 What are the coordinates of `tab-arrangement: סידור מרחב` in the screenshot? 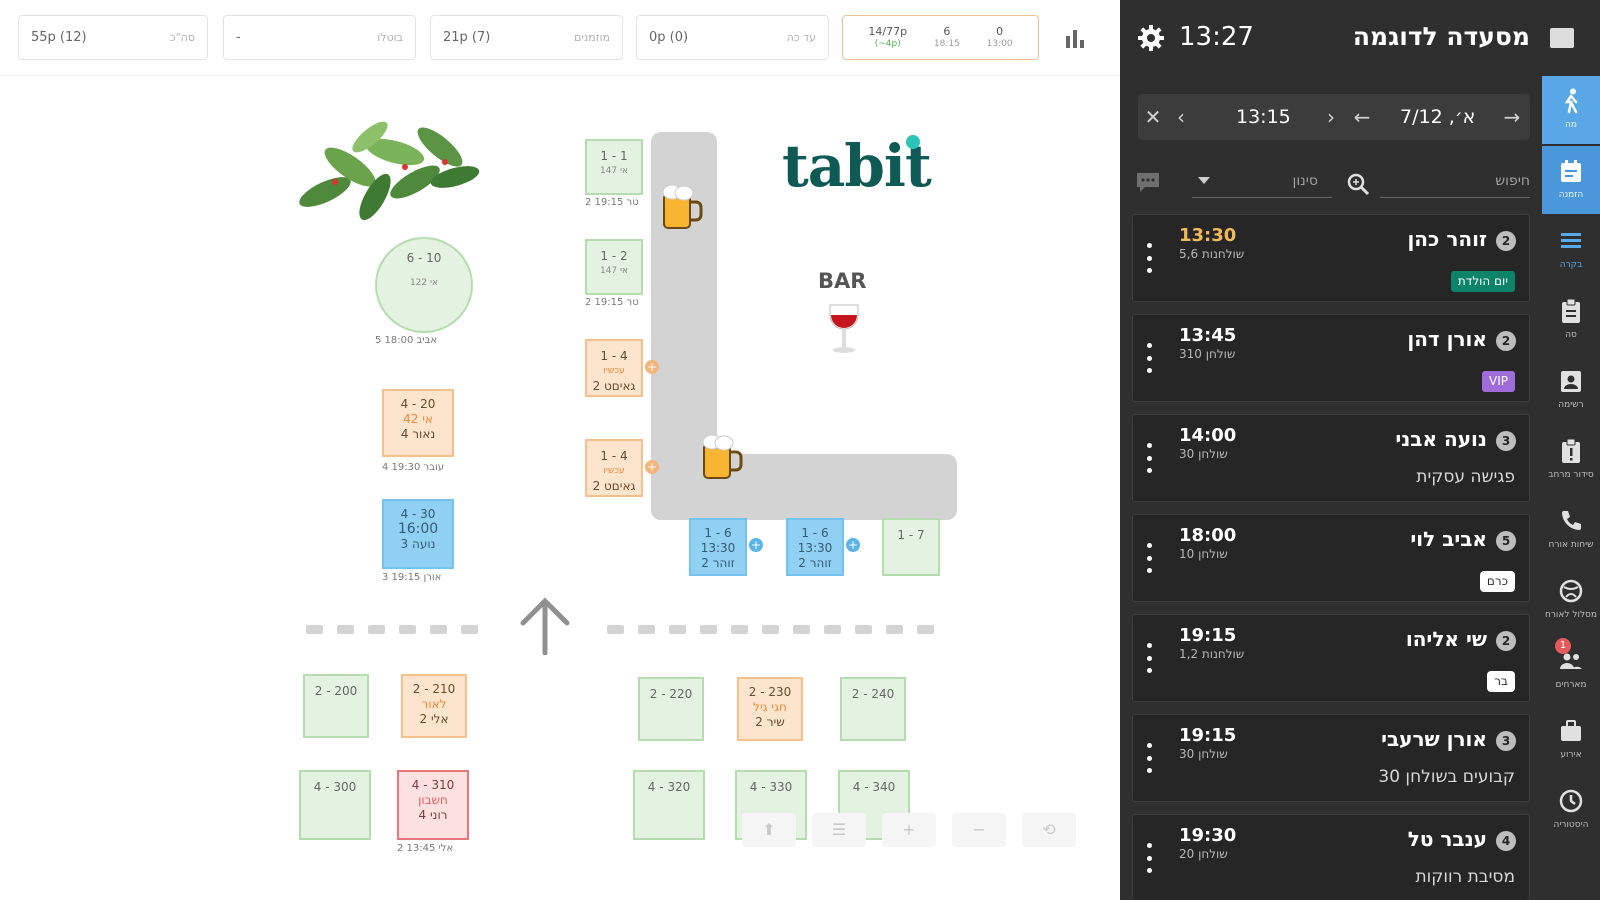 It's located at (1571, 460).